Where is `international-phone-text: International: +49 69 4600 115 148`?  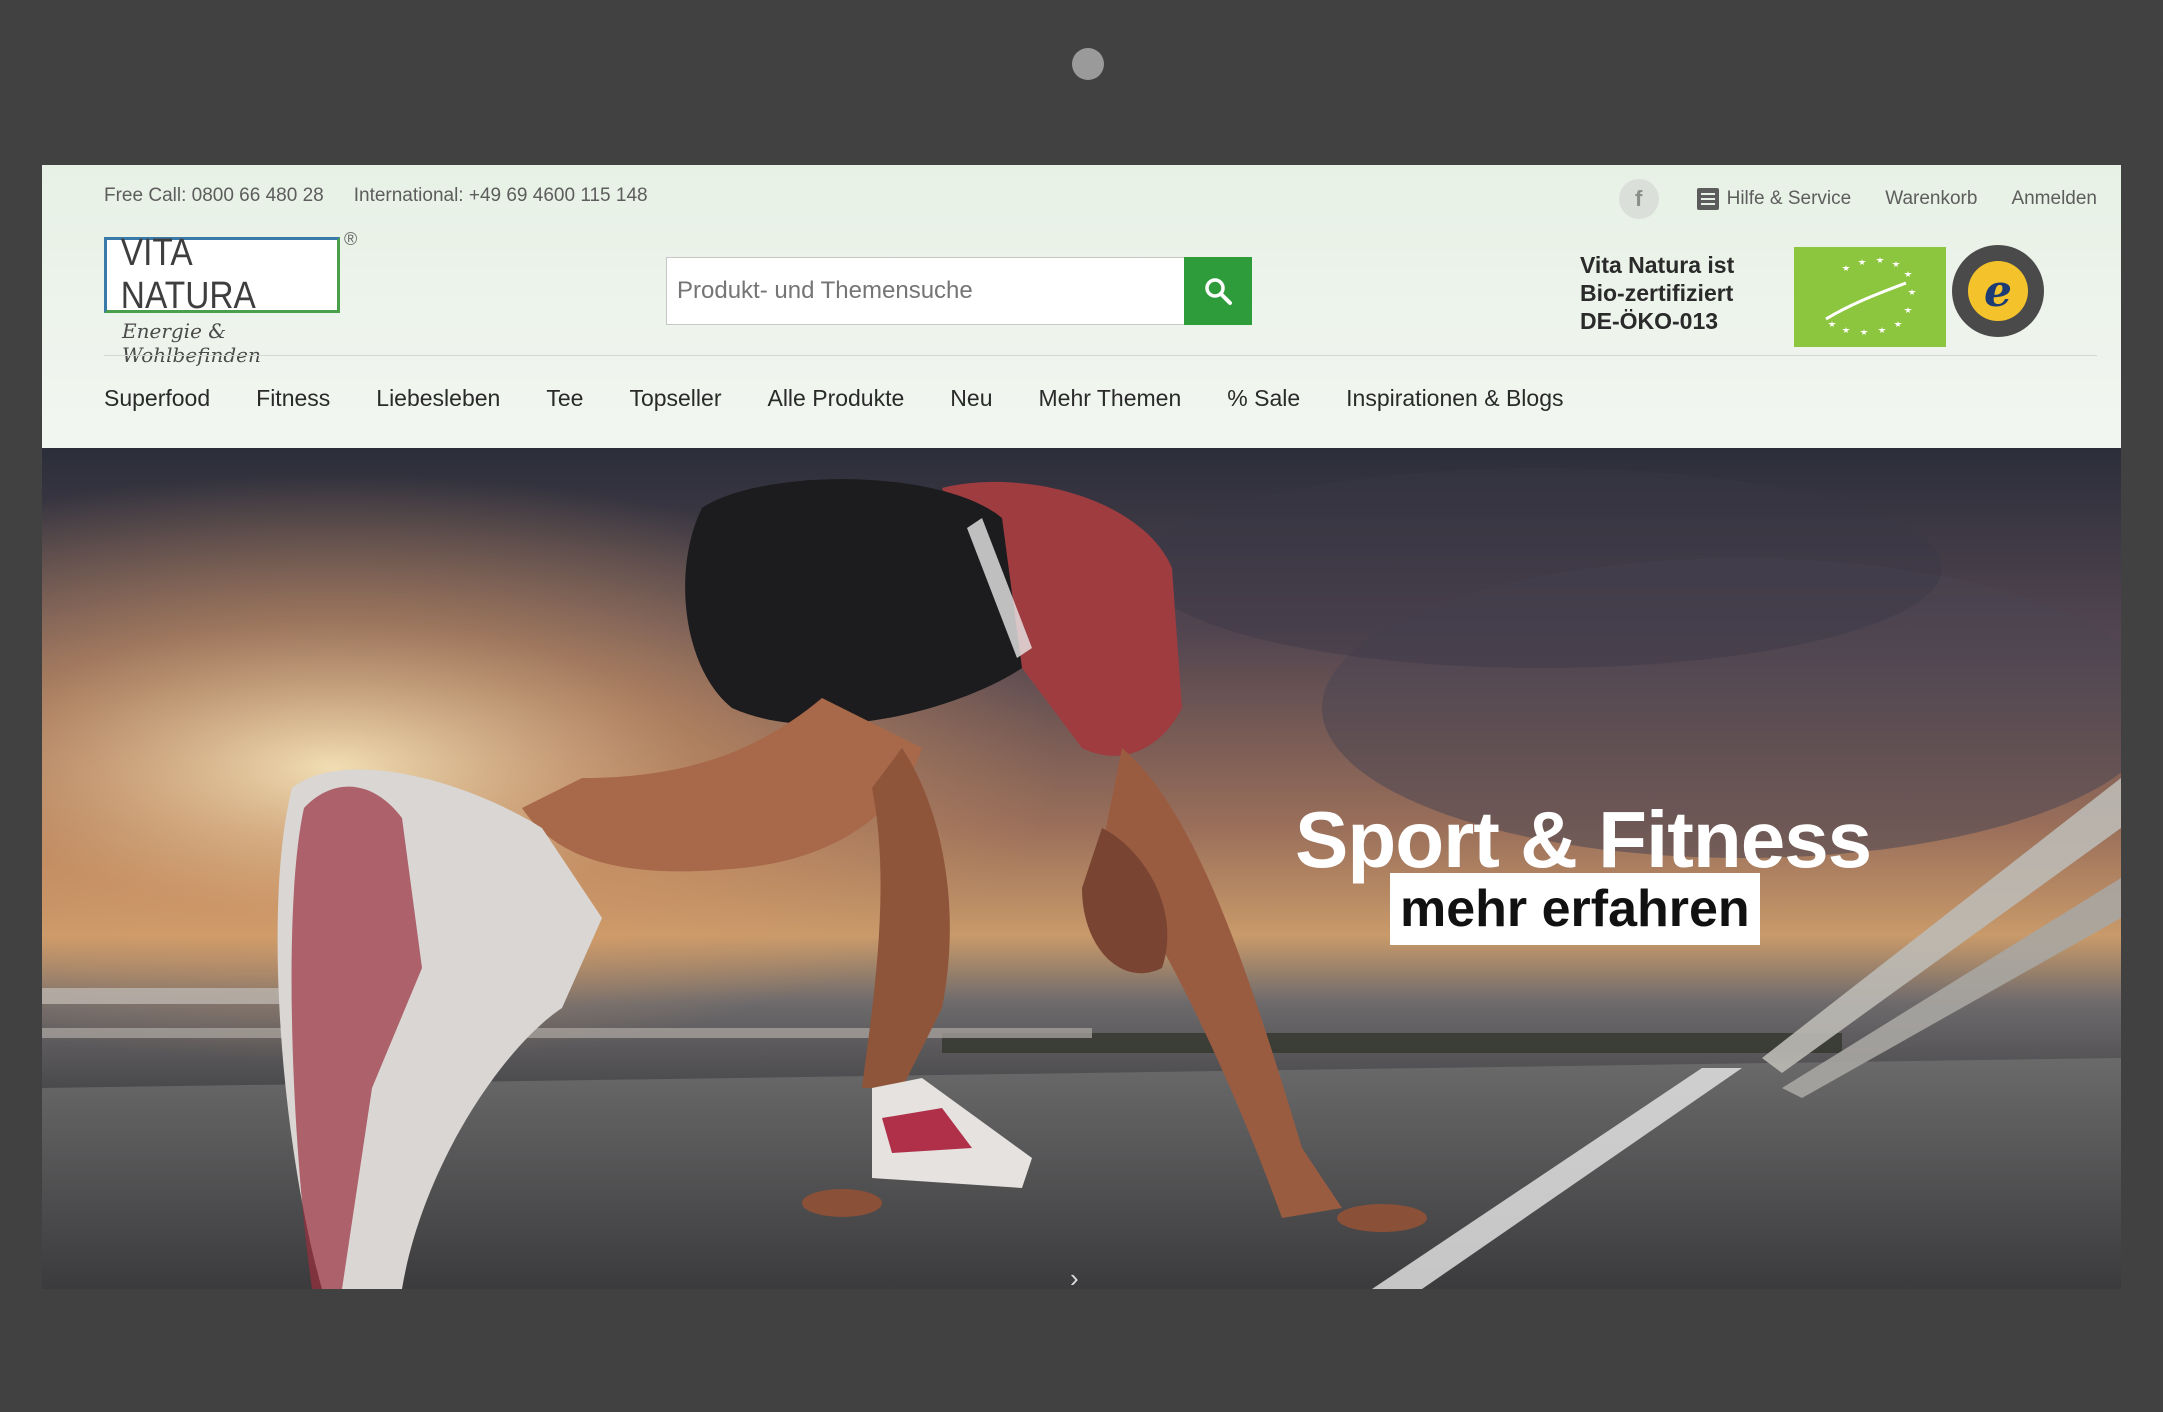
international-phone-text: International: +49 69 4600 115 148 is located at coordinates (500, 195).